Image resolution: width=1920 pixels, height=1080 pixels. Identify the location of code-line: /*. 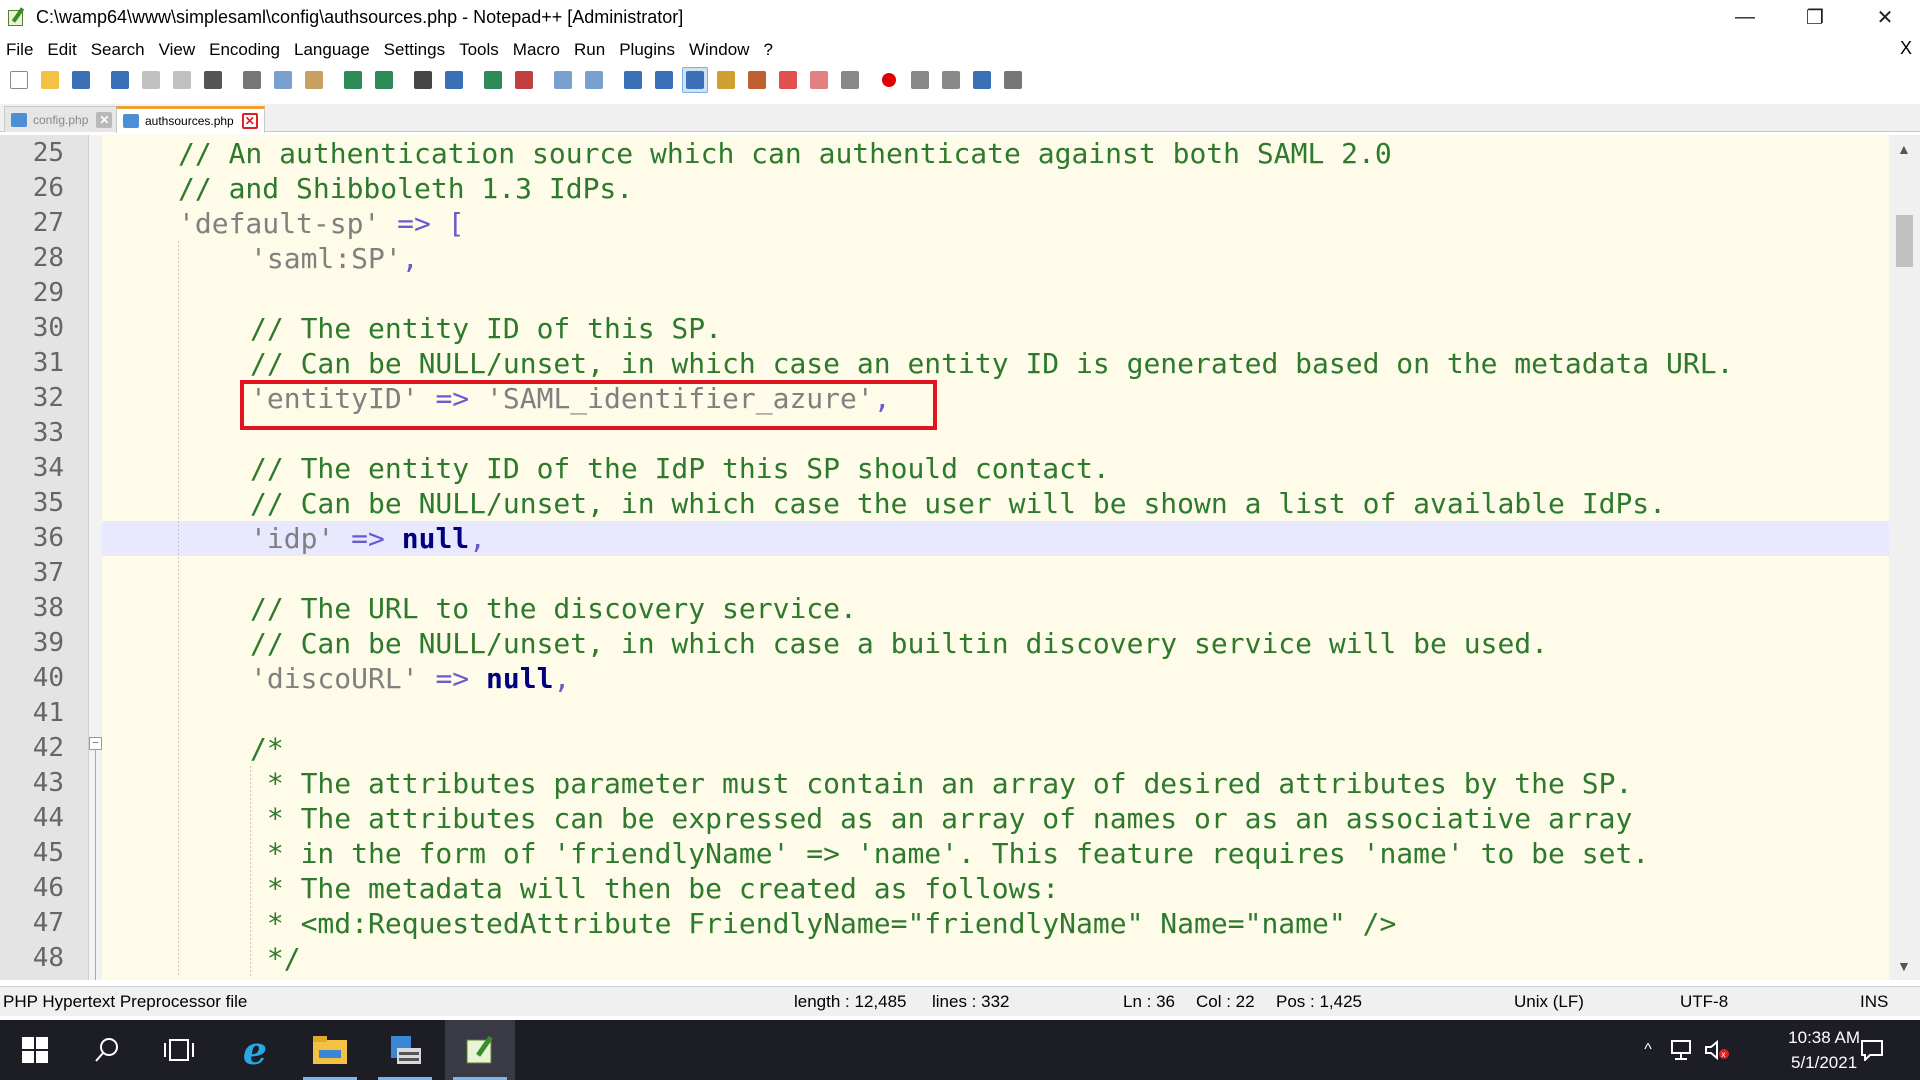
(995, 748).